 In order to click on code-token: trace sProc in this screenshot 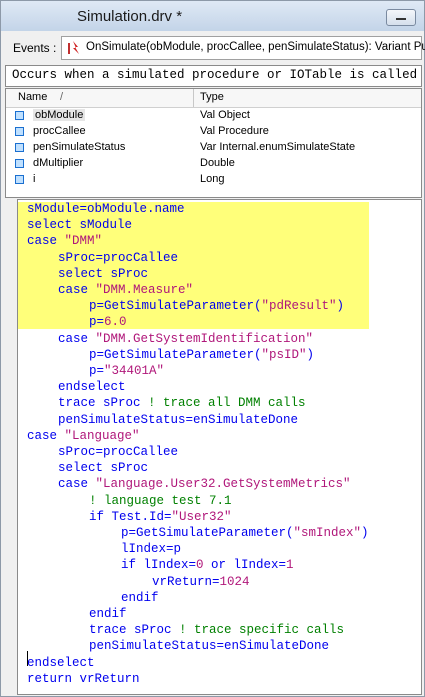, I will do `click(103, 403)`.